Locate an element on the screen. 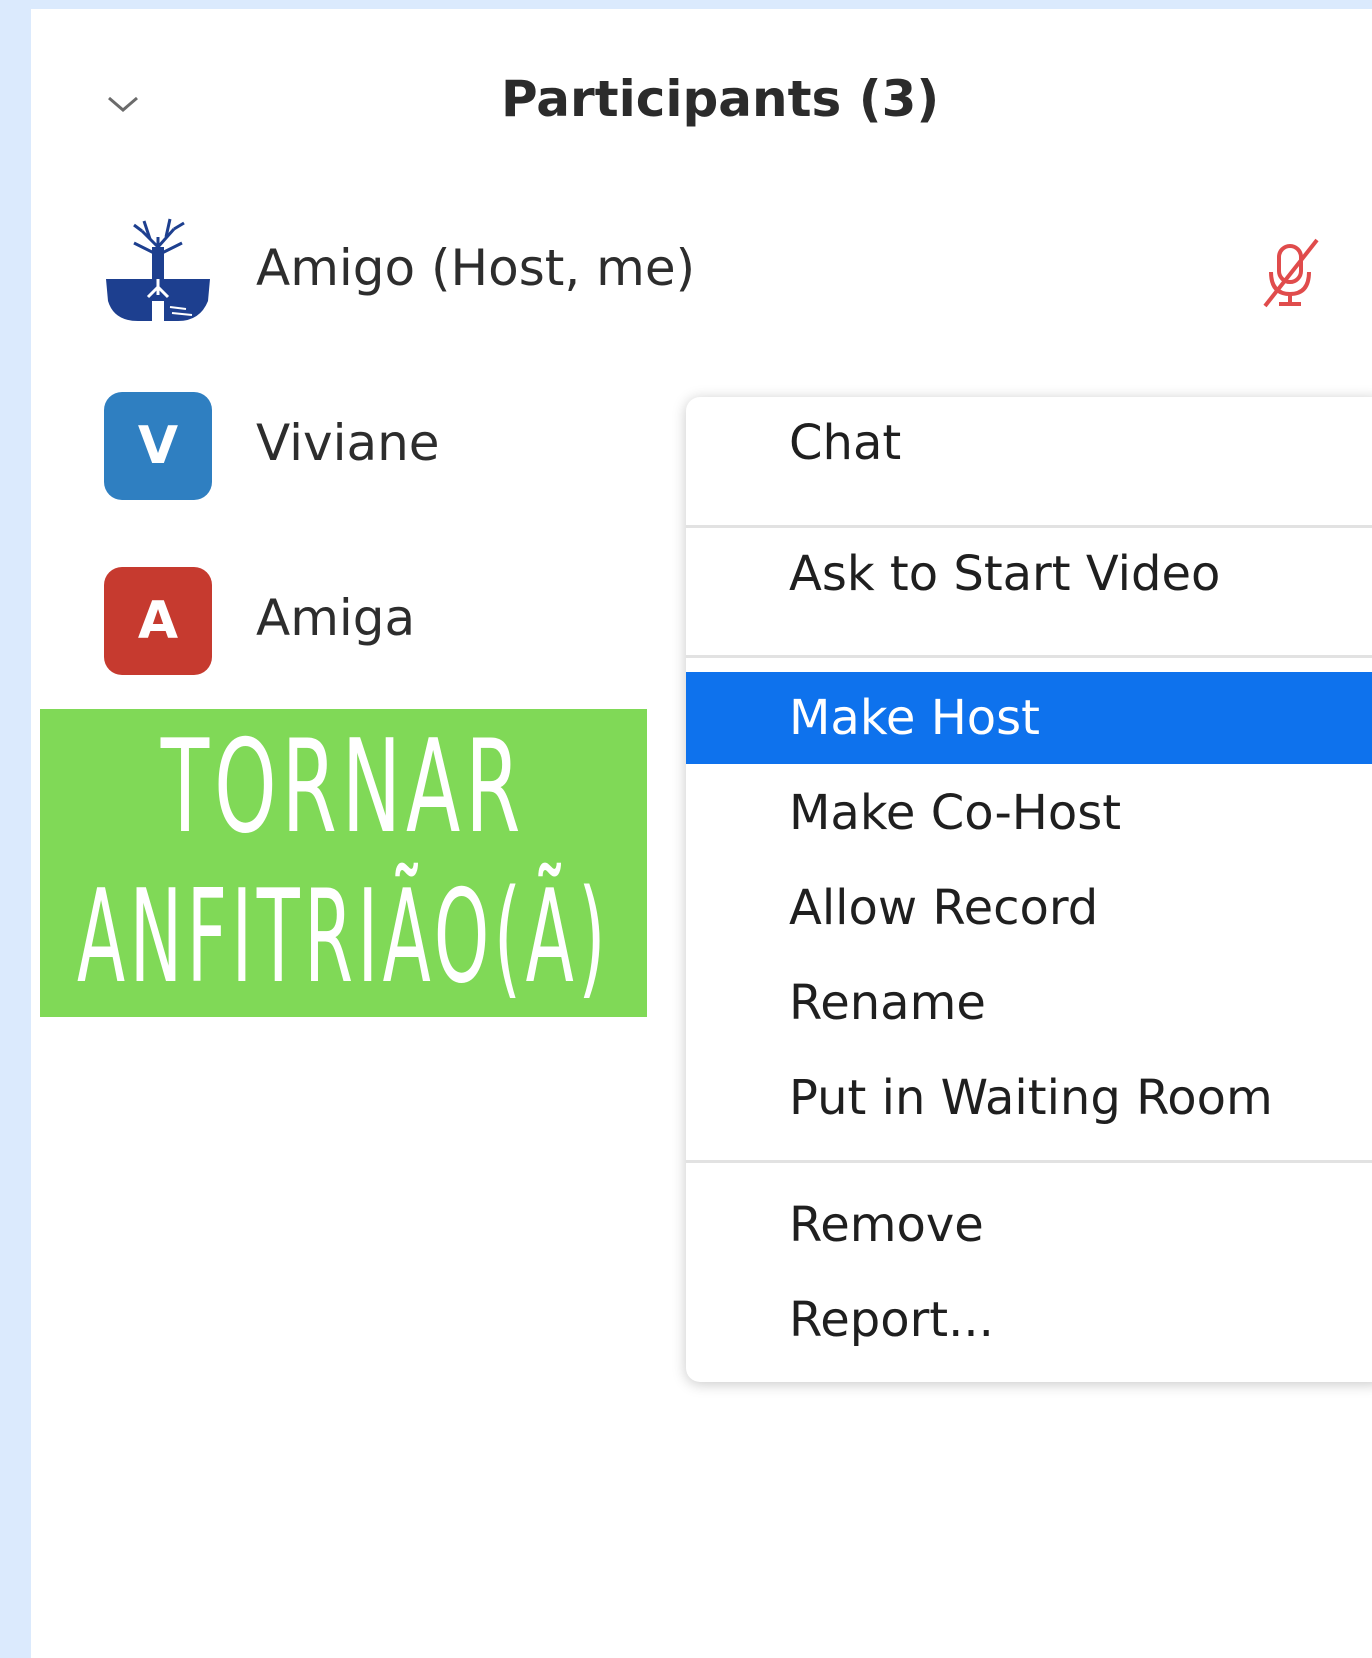  menu-item-allow-record: Allow Record is located at coordinates (1029, 908).